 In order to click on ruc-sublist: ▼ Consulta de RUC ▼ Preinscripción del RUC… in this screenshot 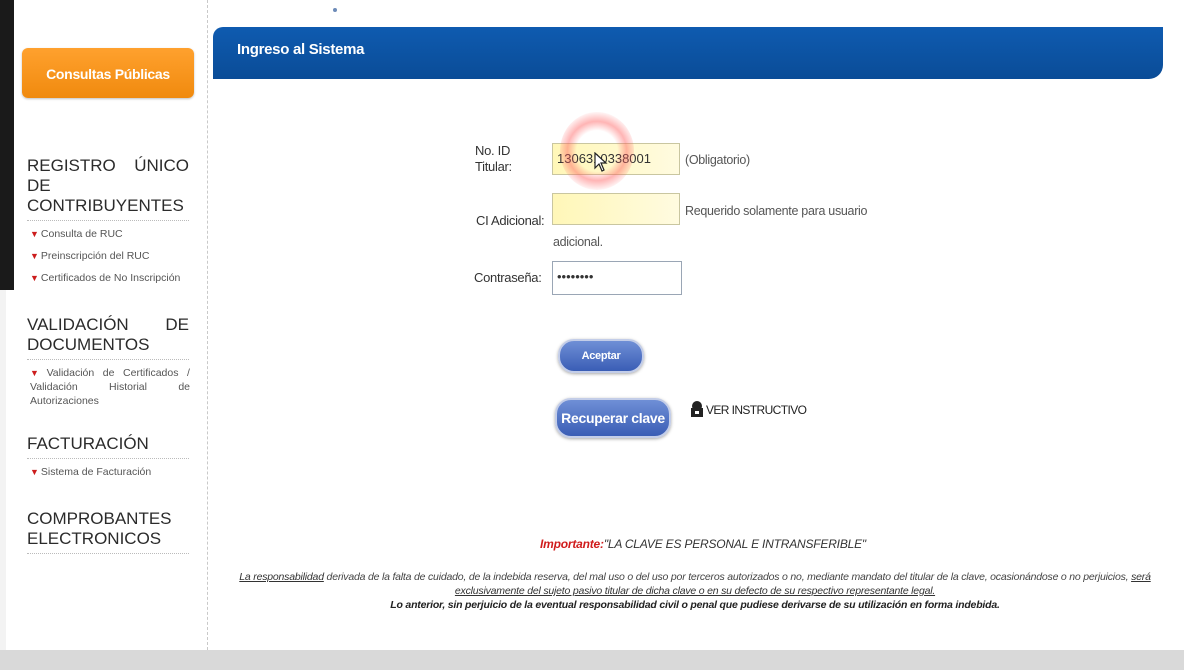, I will do `click(110, 256)`.